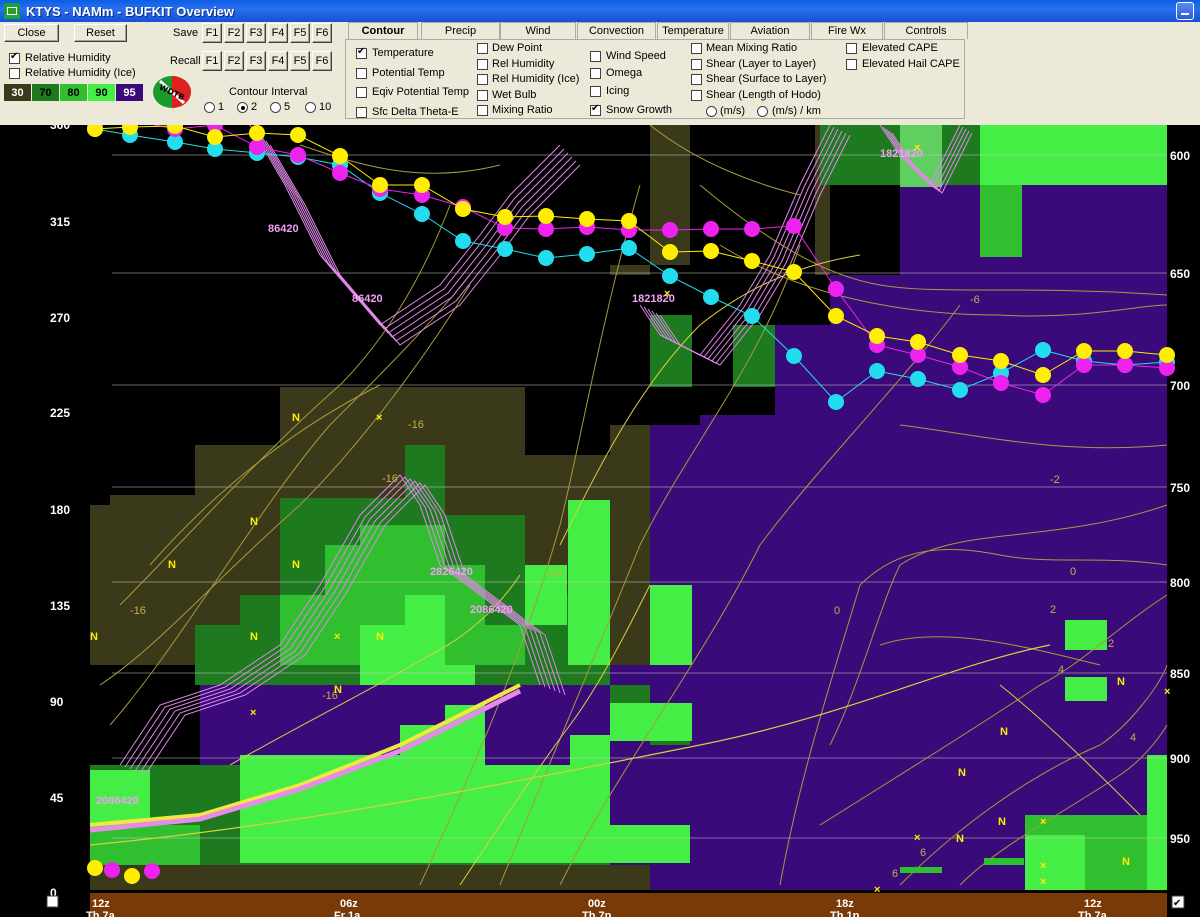  Describe the element at coordinates (300, 61) in the screenshot. I see `recall-f5-button: F5` at that location.